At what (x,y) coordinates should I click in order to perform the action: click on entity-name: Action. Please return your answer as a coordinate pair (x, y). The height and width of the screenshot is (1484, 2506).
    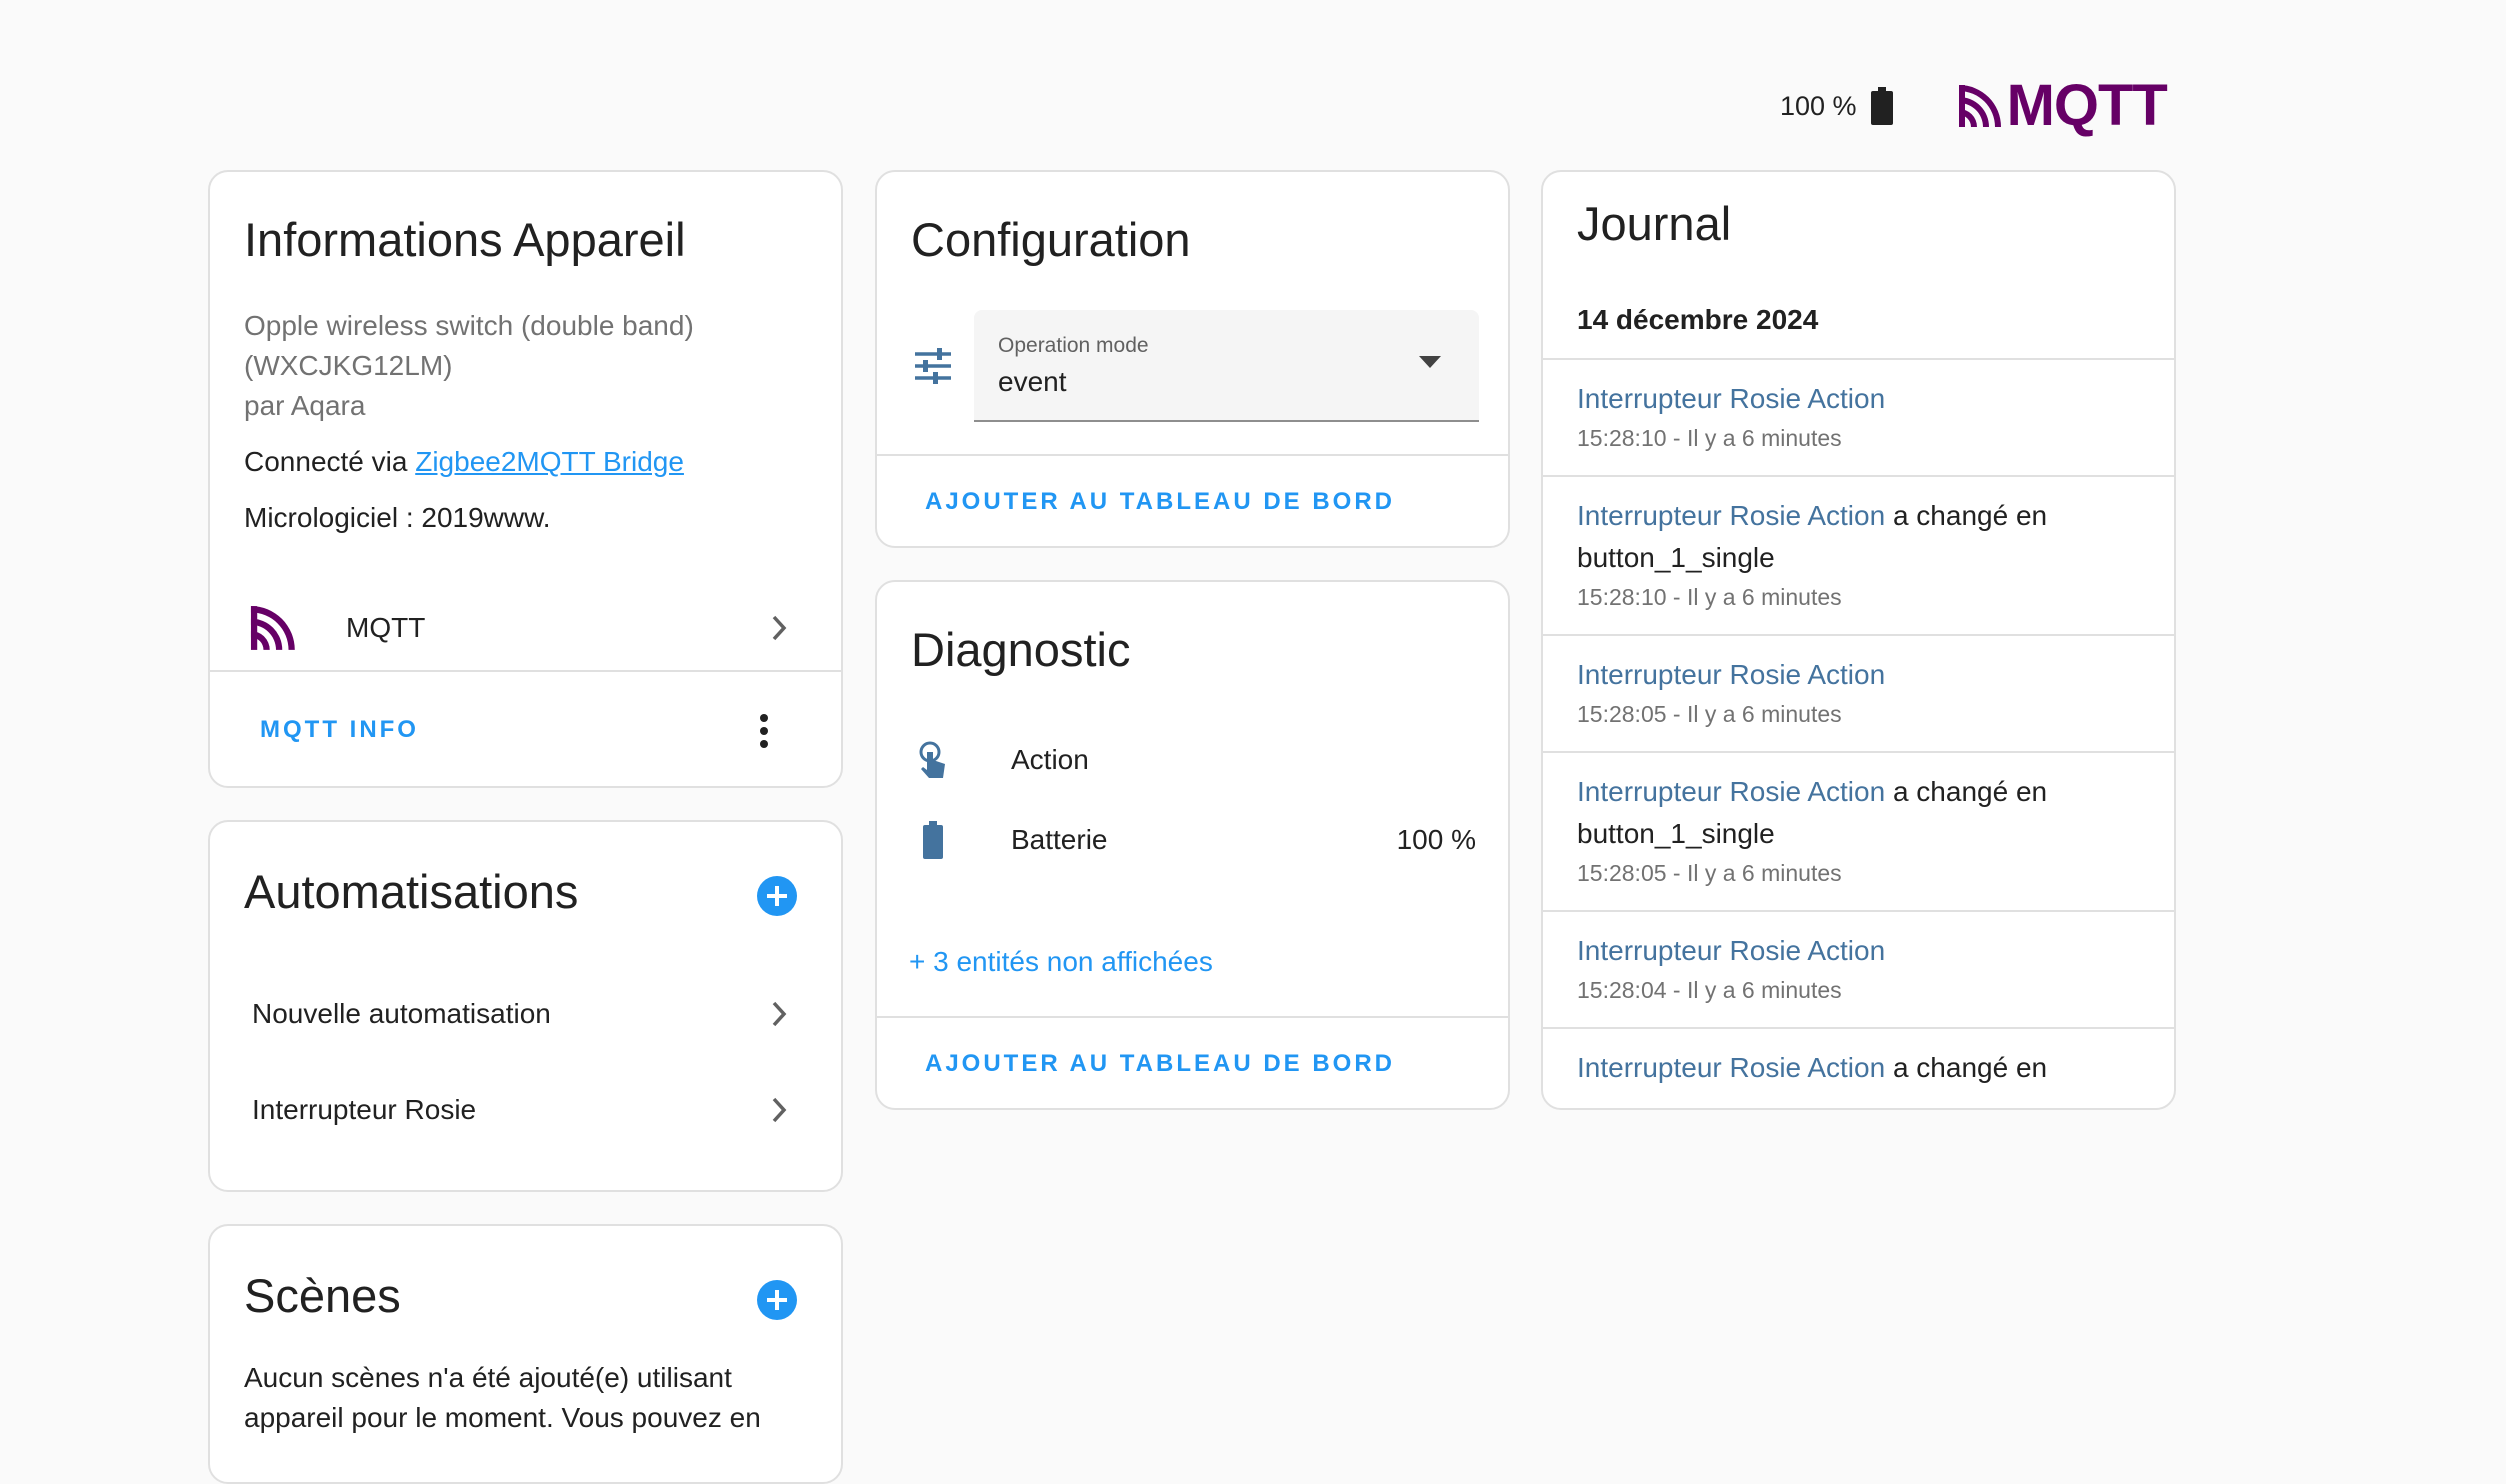
    Looking at the image, I should click on (1050, 759).